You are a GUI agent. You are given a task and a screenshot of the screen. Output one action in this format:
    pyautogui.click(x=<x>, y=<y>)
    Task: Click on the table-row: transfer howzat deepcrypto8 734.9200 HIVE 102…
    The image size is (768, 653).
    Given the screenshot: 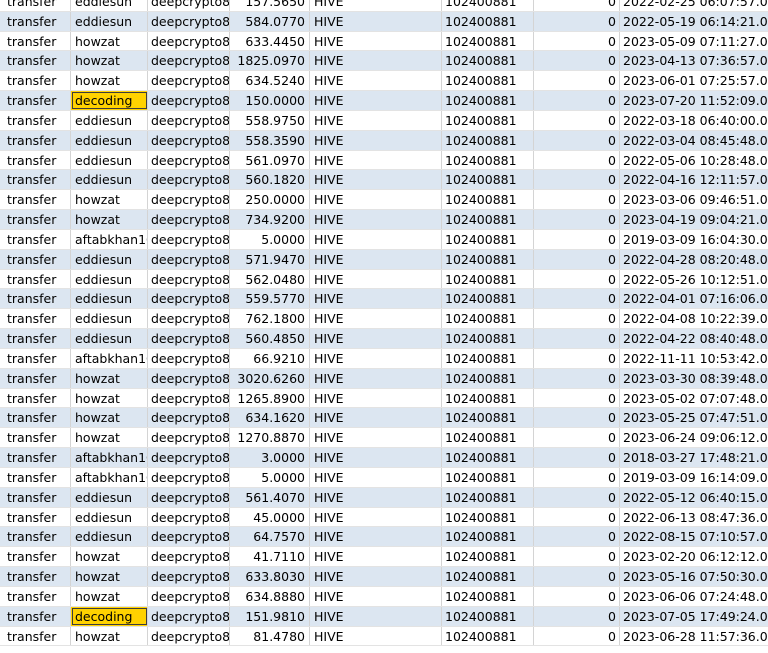 What is the action you would take?
    pyautogui.click(x=384, y=220)
    